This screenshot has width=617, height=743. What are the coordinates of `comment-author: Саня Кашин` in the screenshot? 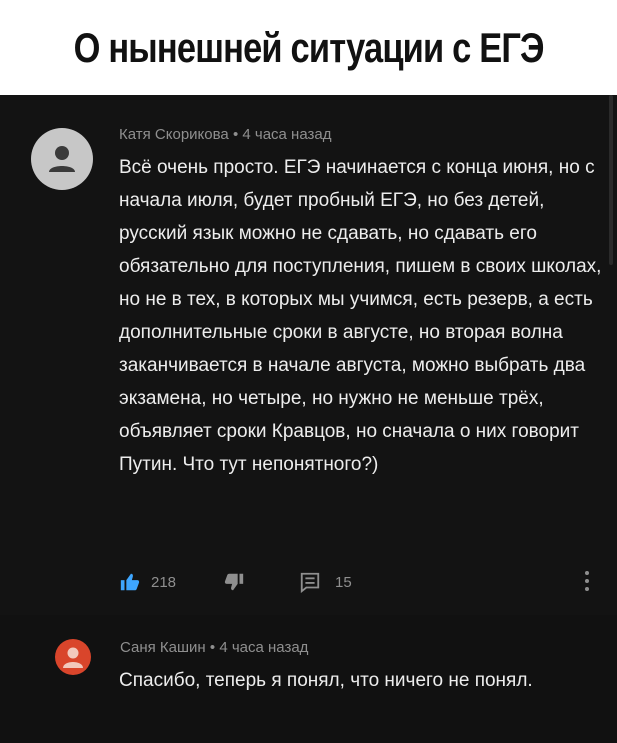 It's located at (163, 647).